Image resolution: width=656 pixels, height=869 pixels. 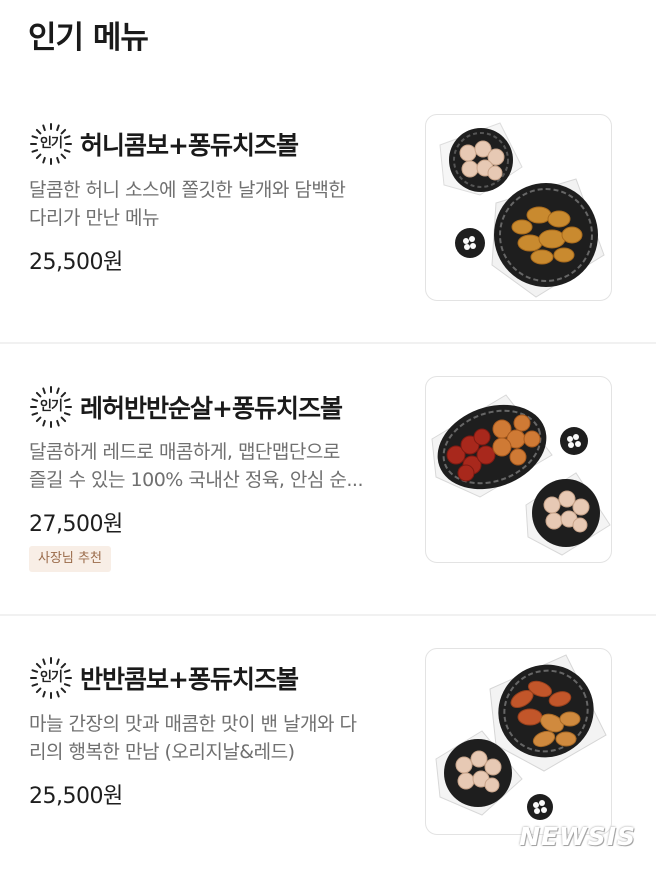 What do you see at coordinates (219, 204) in the screenshot?
I see `item-description: 달콤한 허니 소스에 쫄깃한 날개와 담백한 다리가 만난 메뉴` at bounding box center [219, 204].